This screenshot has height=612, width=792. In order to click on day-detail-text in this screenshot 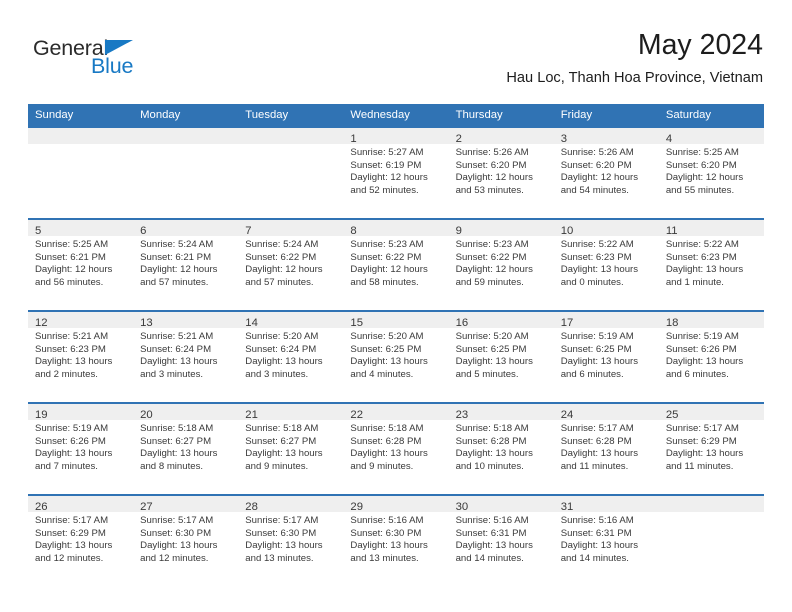, I will do `click(185, 145)`.